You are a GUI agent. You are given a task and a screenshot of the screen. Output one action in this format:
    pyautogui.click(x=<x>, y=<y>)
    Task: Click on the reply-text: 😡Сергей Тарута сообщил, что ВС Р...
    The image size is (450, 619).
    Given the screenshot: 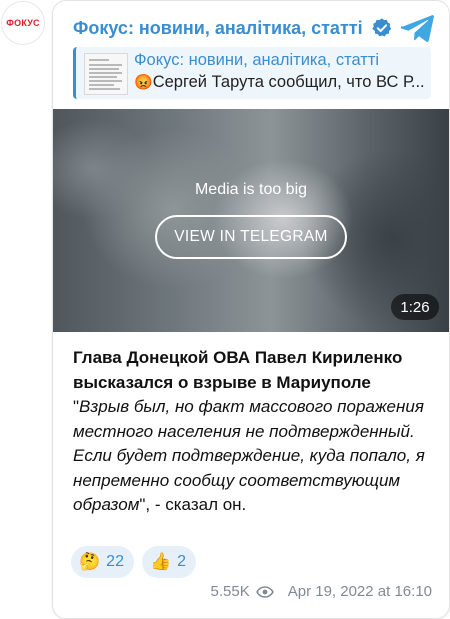 What is the action you would take?
    pyautogui.click(x=280, y=82)
    